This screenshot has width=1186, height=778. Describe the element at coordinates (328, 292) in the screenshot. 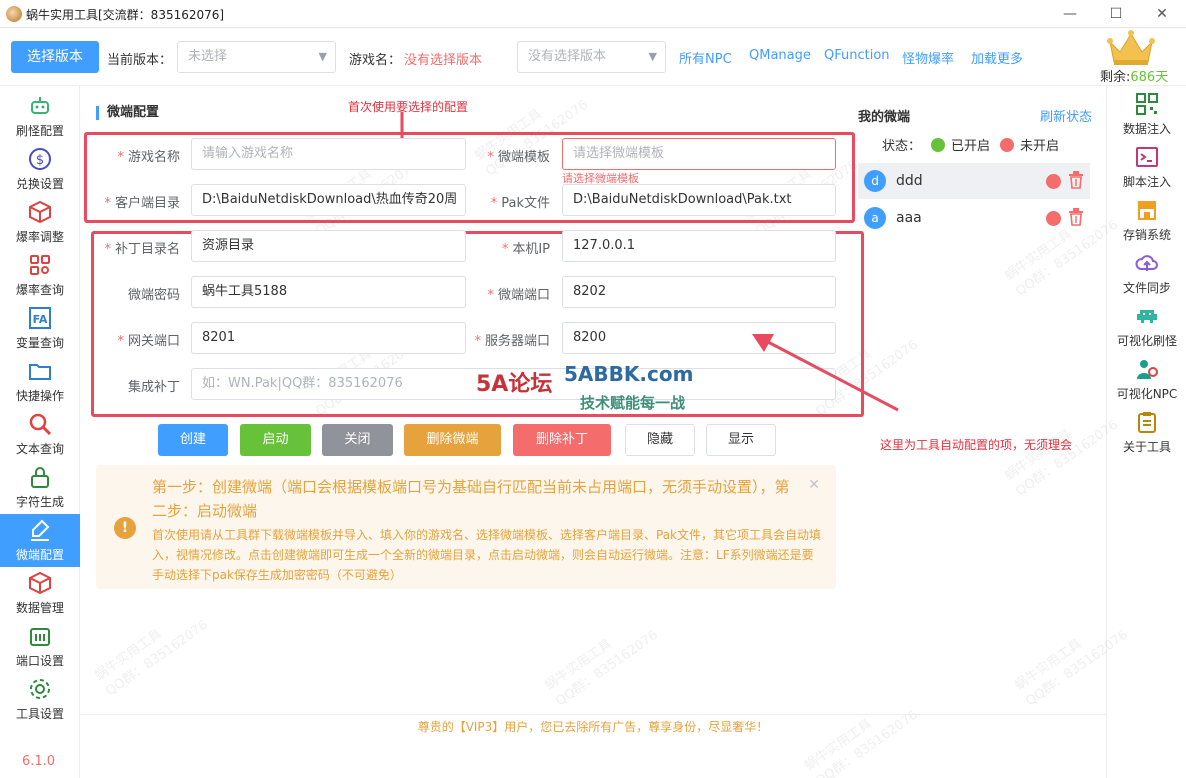

I see `password-input: 蜗牛工具5188` at that location.